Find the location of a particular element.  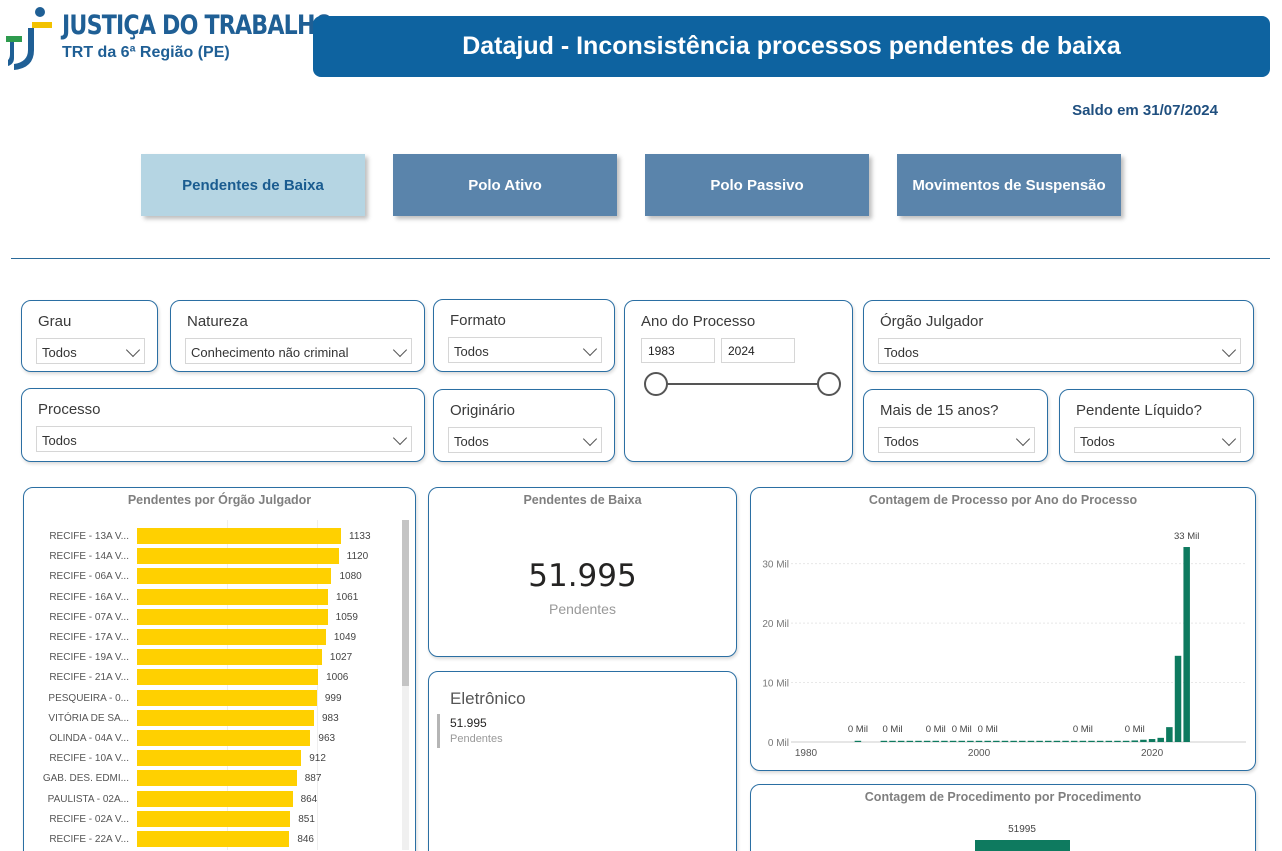

bar-row: PAULISTA - 02A... 864 is located at coordinates (214, 799).